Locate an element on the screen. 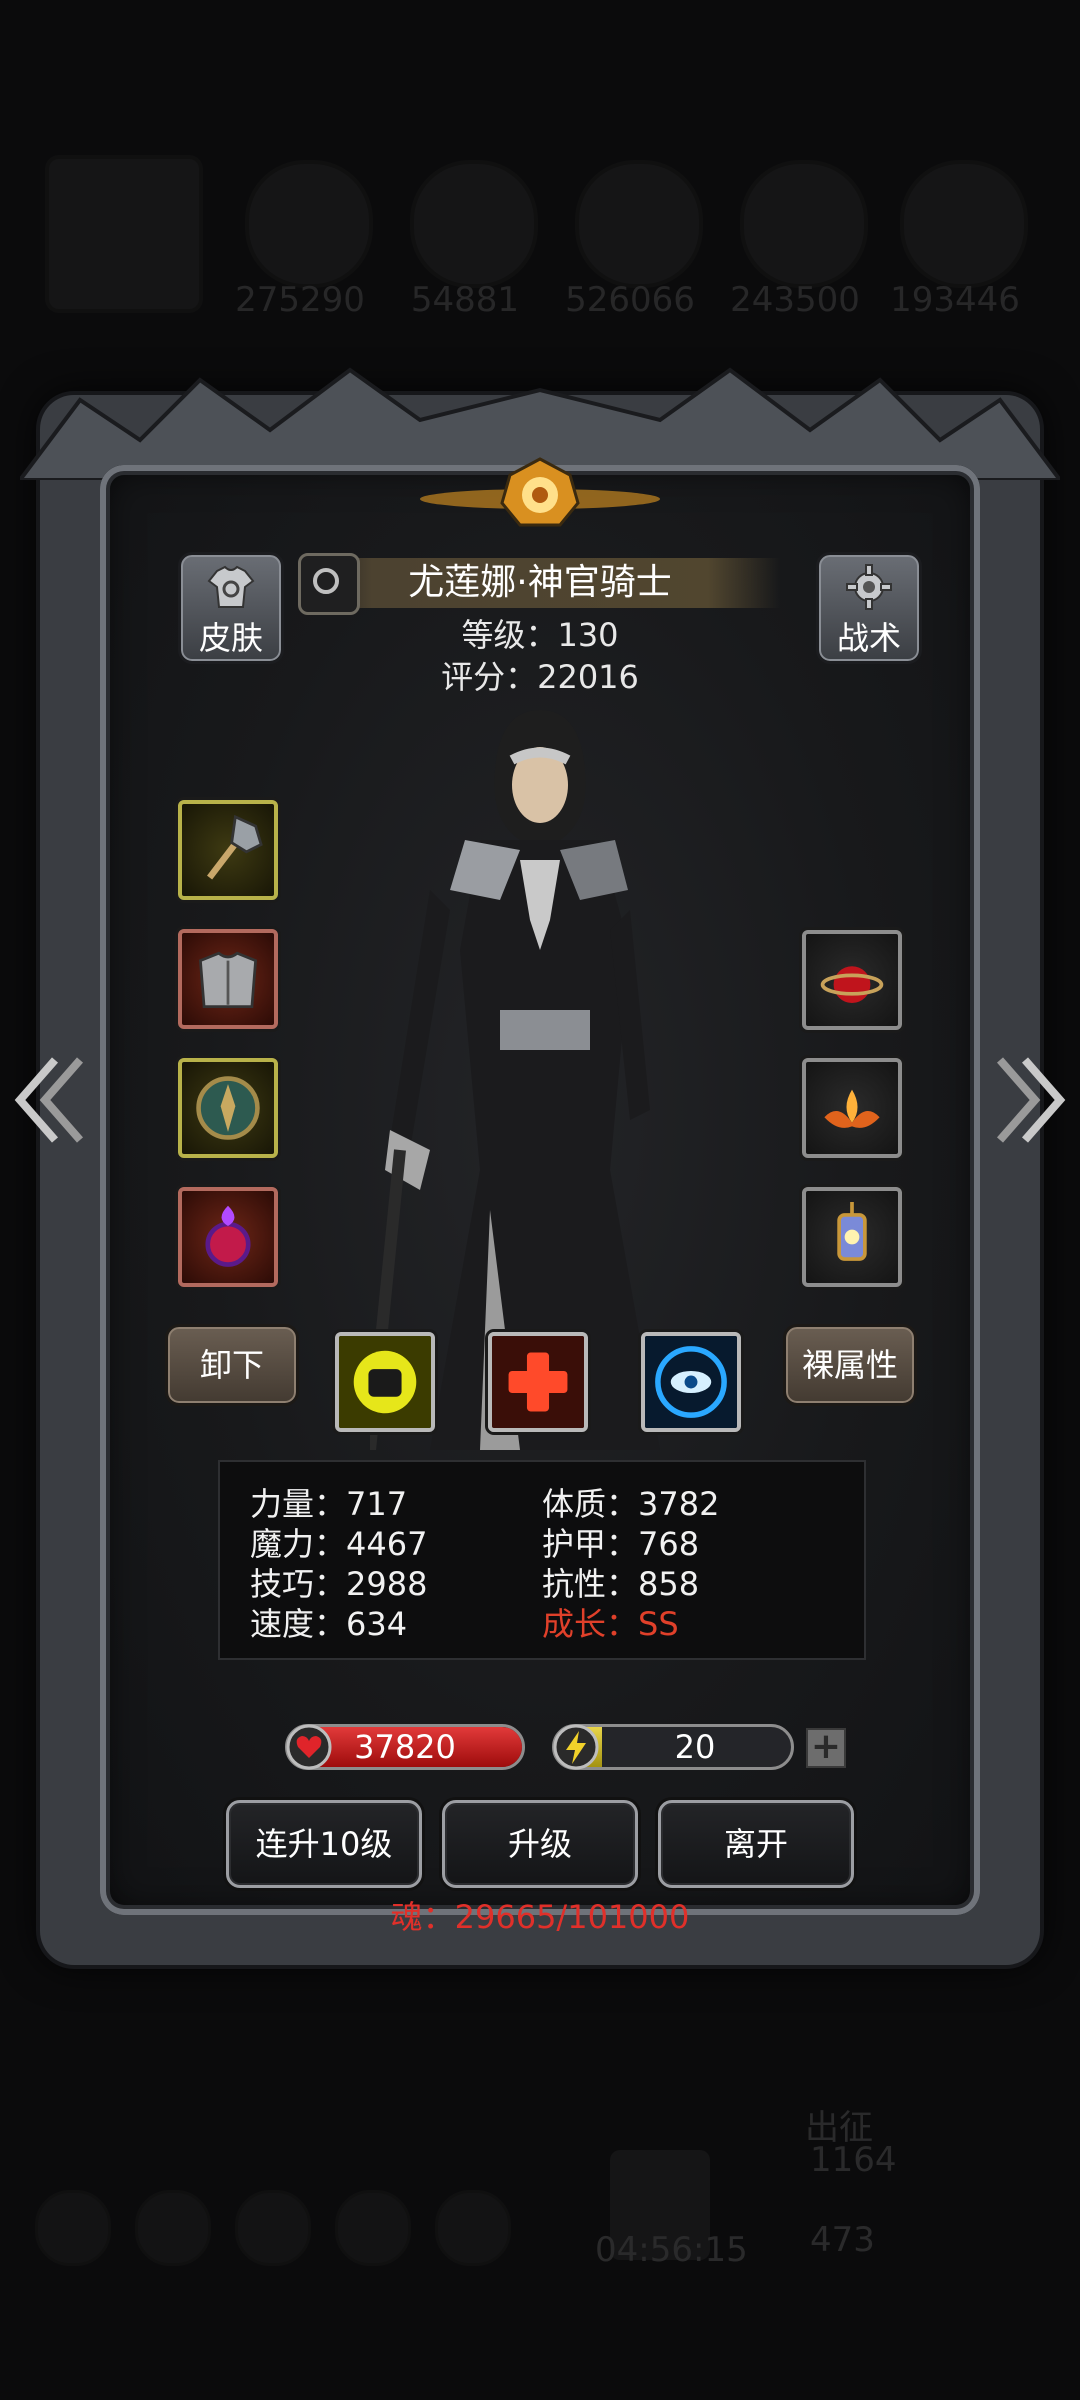 The height and width of the screenshot is (2400, 1080). stat-physique: 体质：3782 is located at coordinates (631, 1504).